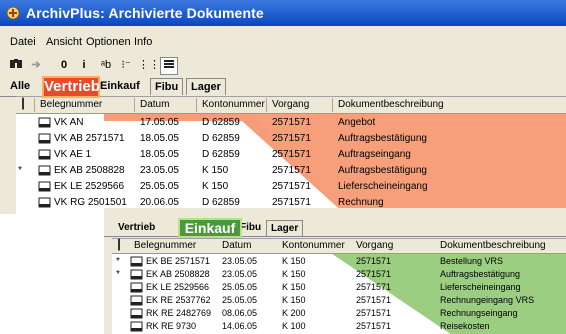 This screenshot has width=566, height=334. Describe the element at coordinates (357, 122) in the screenshot. I see `cell-dokumentbeschreibung: Angebot` at that location.